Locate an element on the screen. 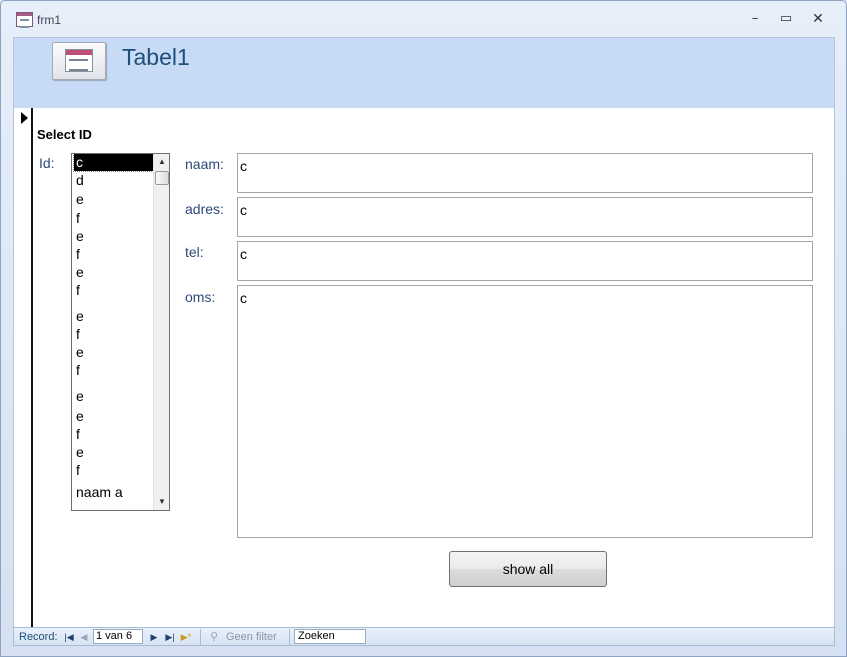 This screenshot has height=657, width=847. window-title: frm1 is located at coordinates (49, 20).